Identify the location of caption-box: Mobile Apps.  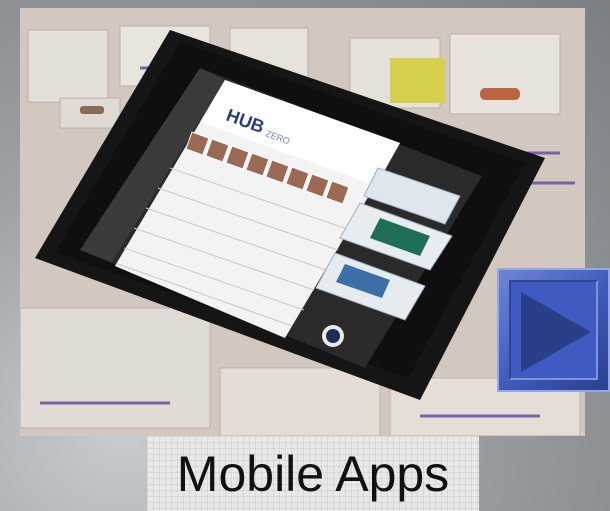
(313, 473).